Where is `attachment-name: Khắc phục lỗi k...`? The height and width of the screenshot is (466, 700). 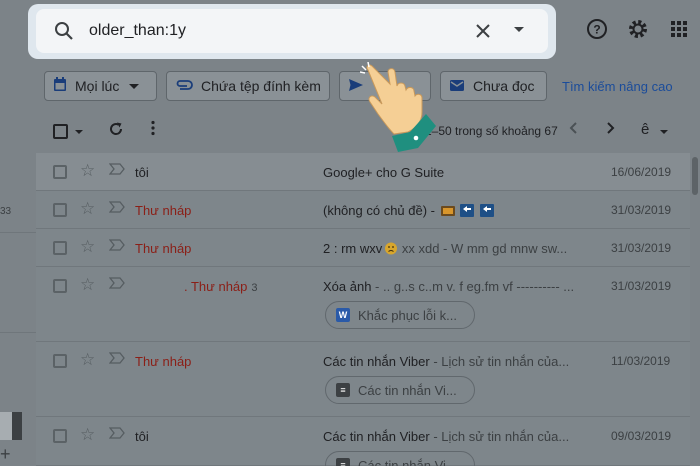
attachment-name: Khắc phục lỗi k... is located at coordinates (407, 315).